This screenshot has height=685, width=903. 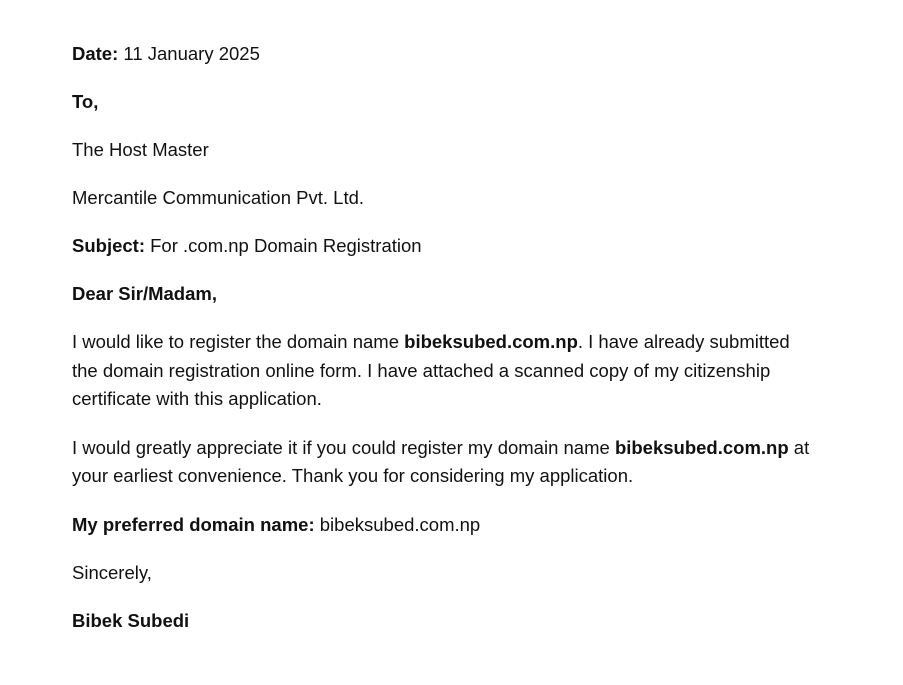 I want to click on recipient-title: The Host Master, so click(x=140, y=149).